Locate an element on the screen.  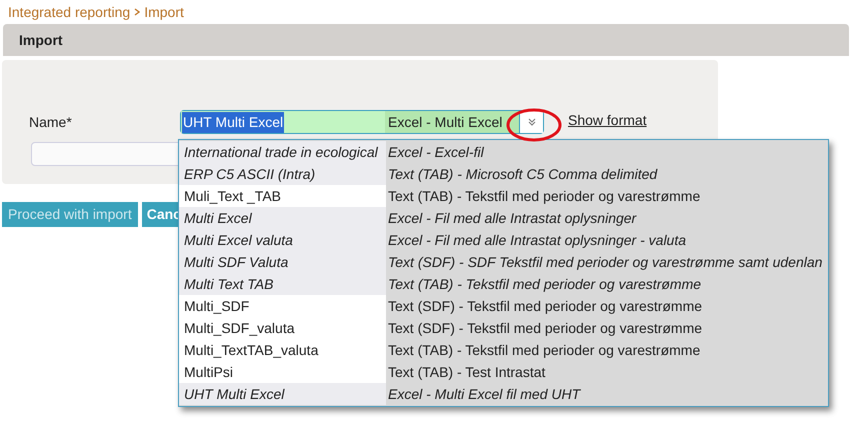
option-name: Multi Excel valuta is located at coordinates (238, 240).